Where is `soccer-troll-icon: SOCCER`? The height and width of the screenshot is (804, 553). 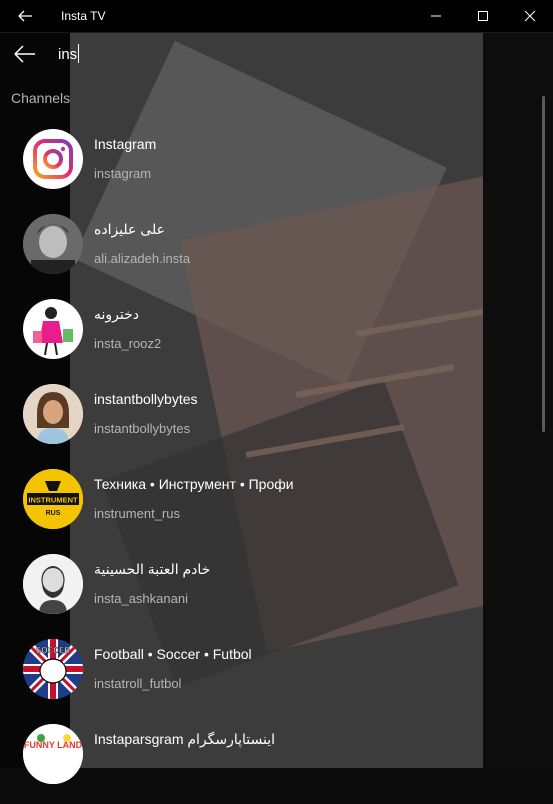 soccer-troll-icon: SOCCER is located at coordinates (53, 669).